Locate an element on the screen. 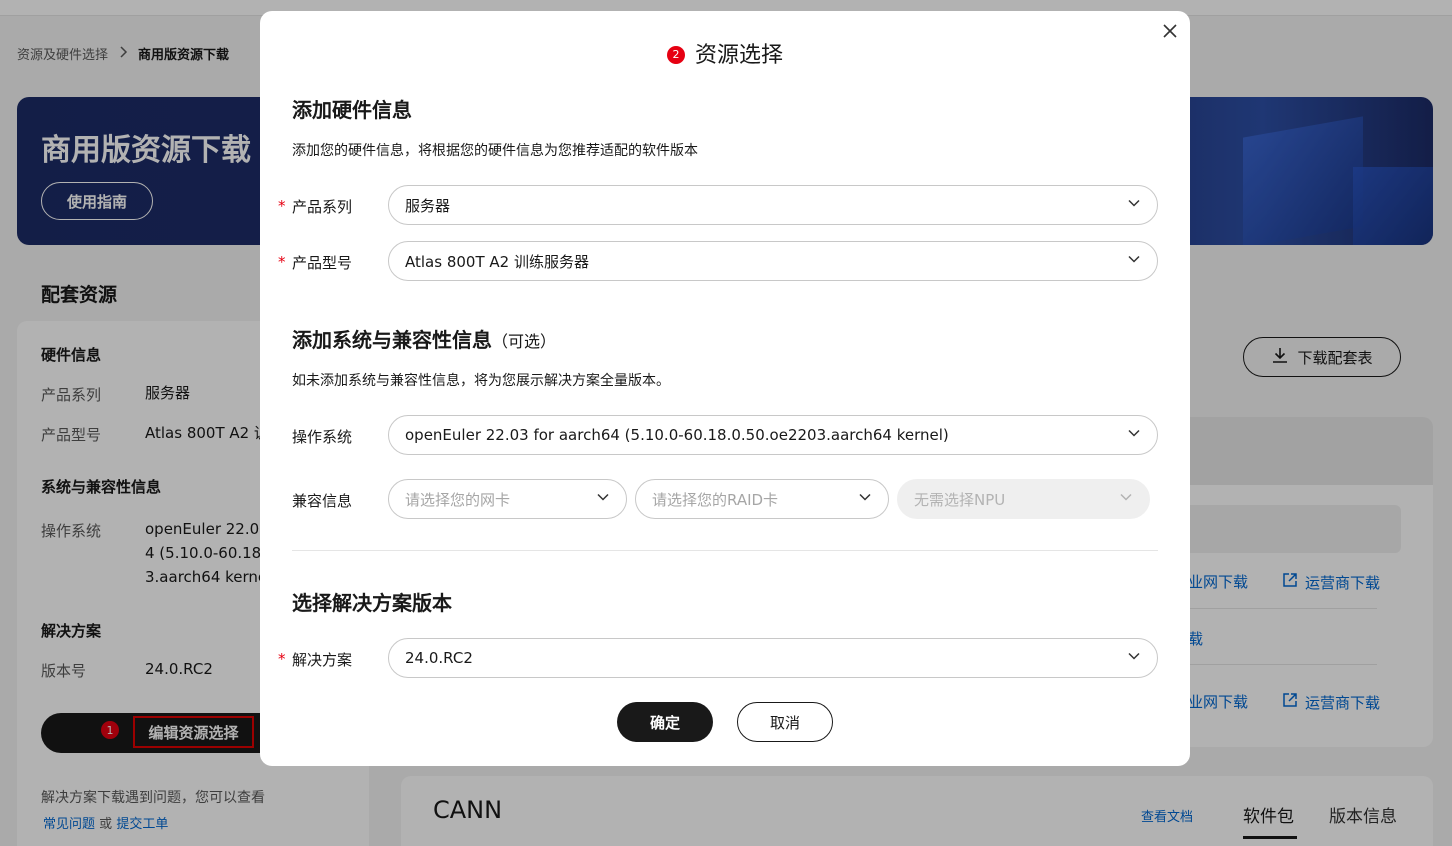  confirm-button: 确定 is located at coordinates (665, 722).